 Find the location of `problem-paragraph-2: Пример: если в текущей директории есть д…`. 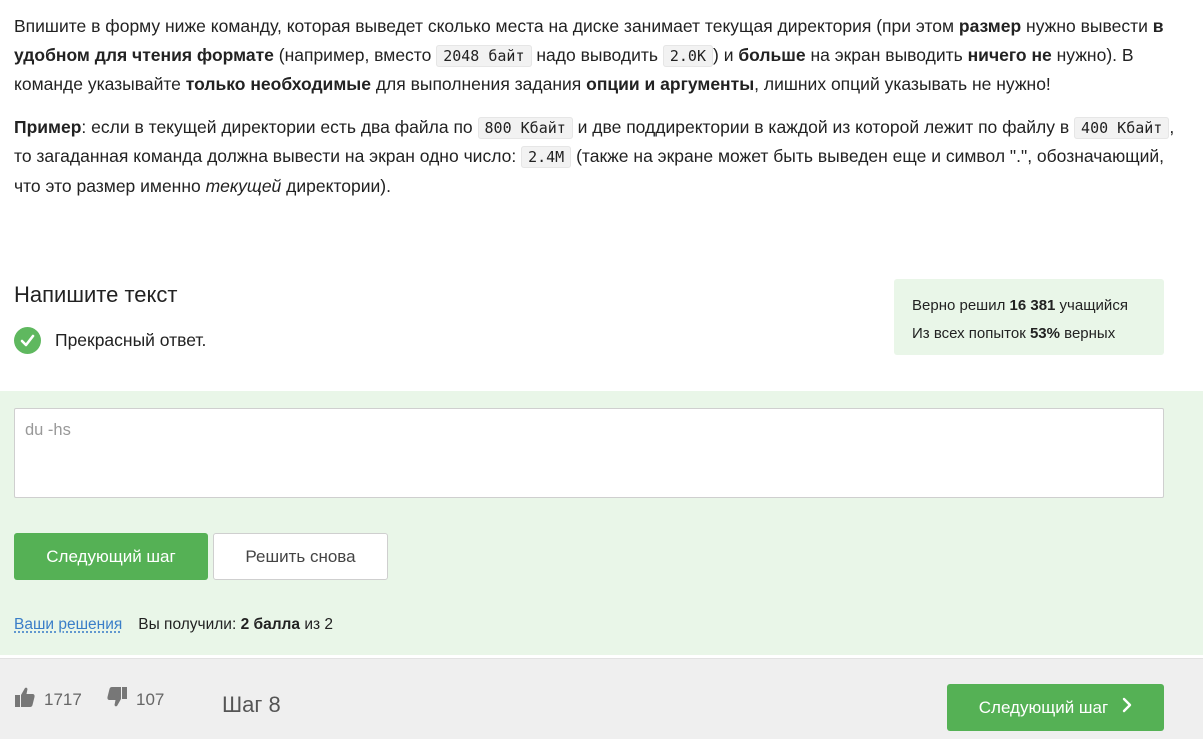

problem-paragraph-2: Пример: если в текущей директории есть д… is located at coordinates (594, 156).